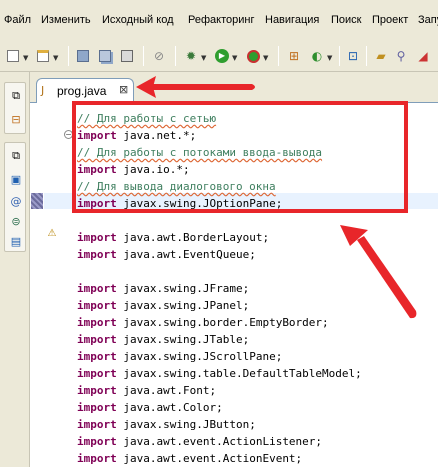 The image size is (438, 467). Describe the element at coordinates (202, 87) in the screenshot. I see `tab-arrow-shaft` at that location.